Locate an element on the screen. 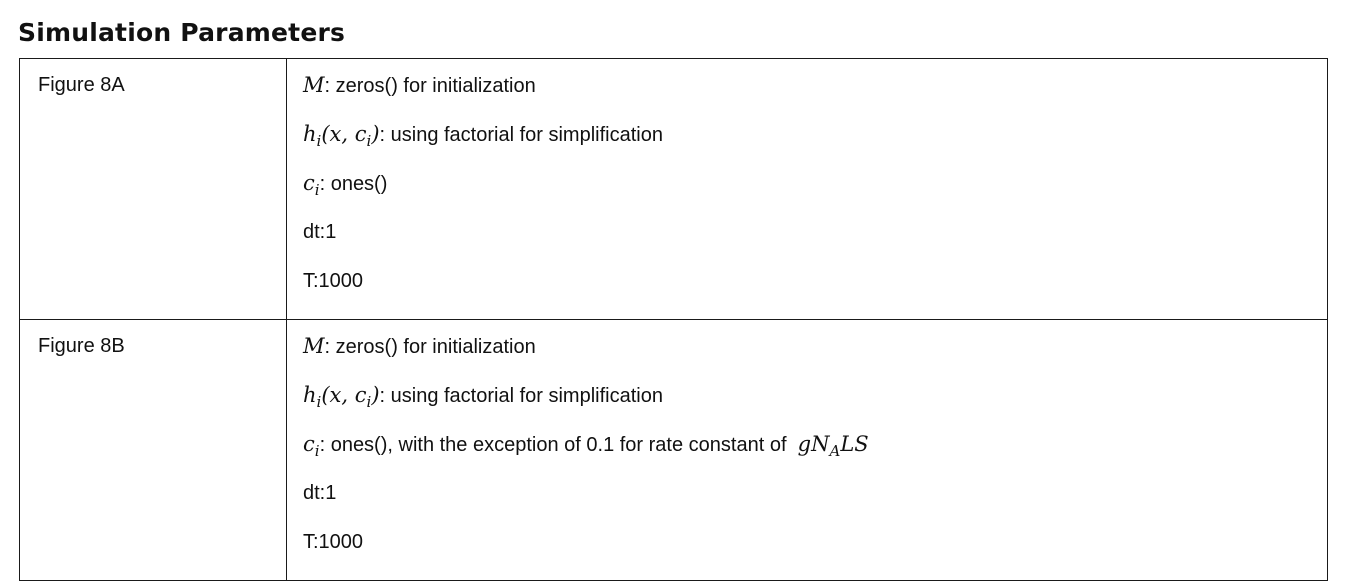  figure-label: Figure 8A is located at coordinates (81, 85).